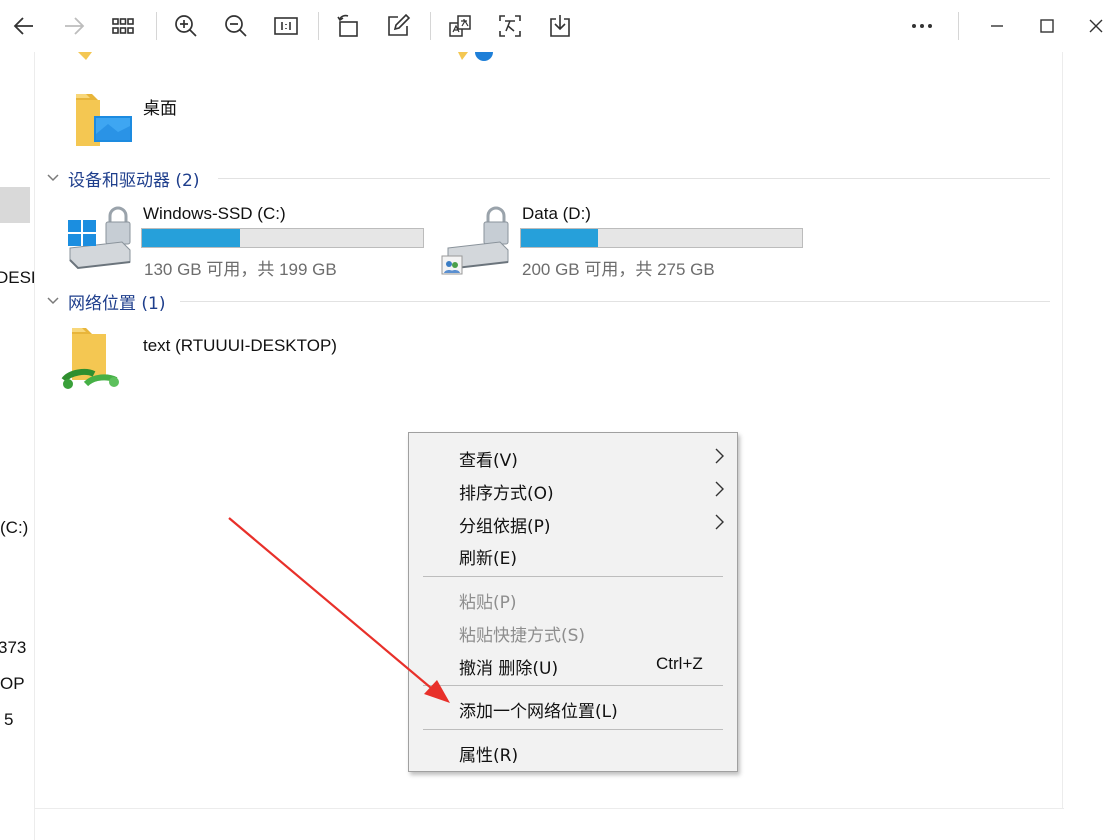 This screenshot has height=840, width=1120. I want to click on grid-view-icon, so click(123, 26).